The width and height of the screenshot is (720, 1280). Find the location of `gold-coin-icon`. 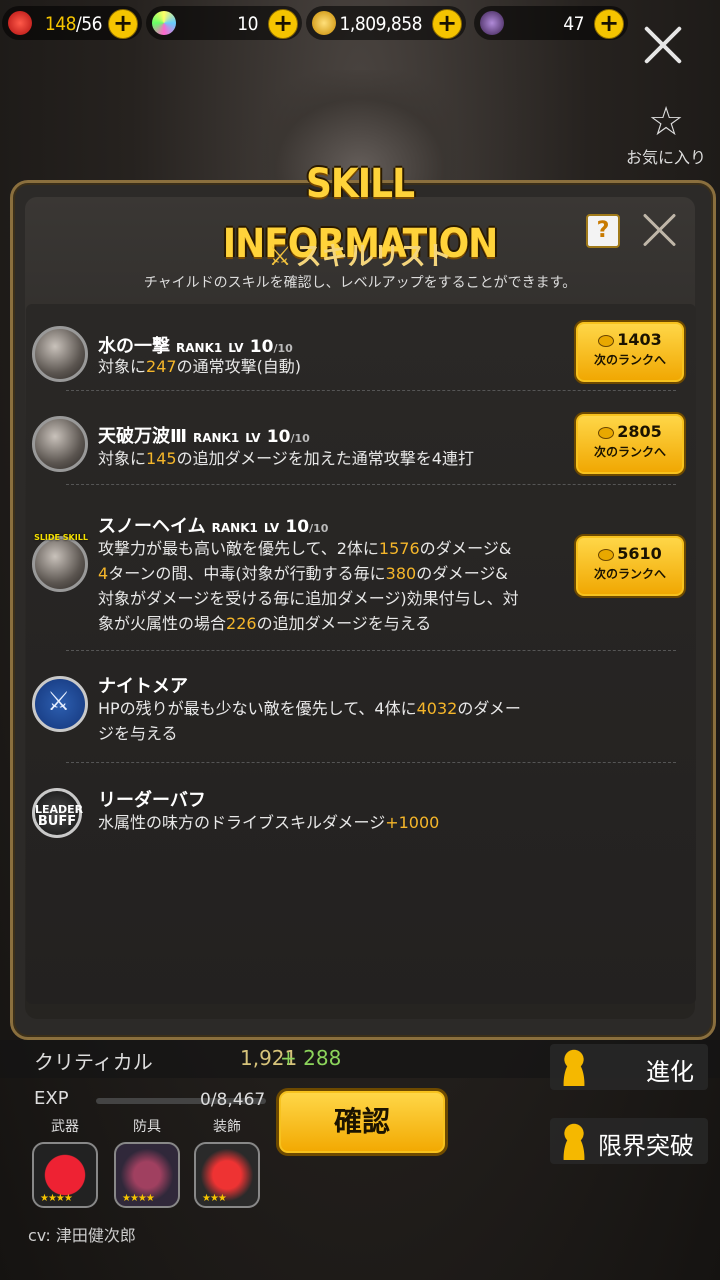

gold-coin-icon is located at coordinates (324, 23).